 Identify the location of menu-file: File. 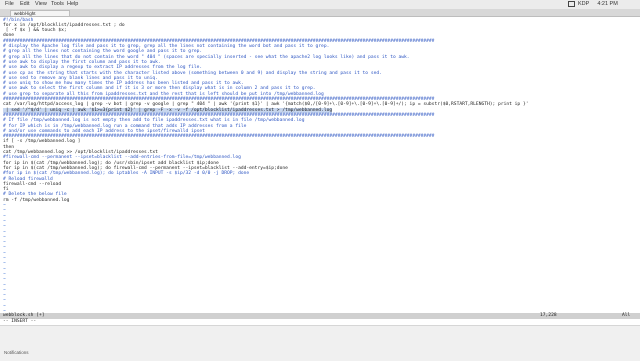
(9, 4).